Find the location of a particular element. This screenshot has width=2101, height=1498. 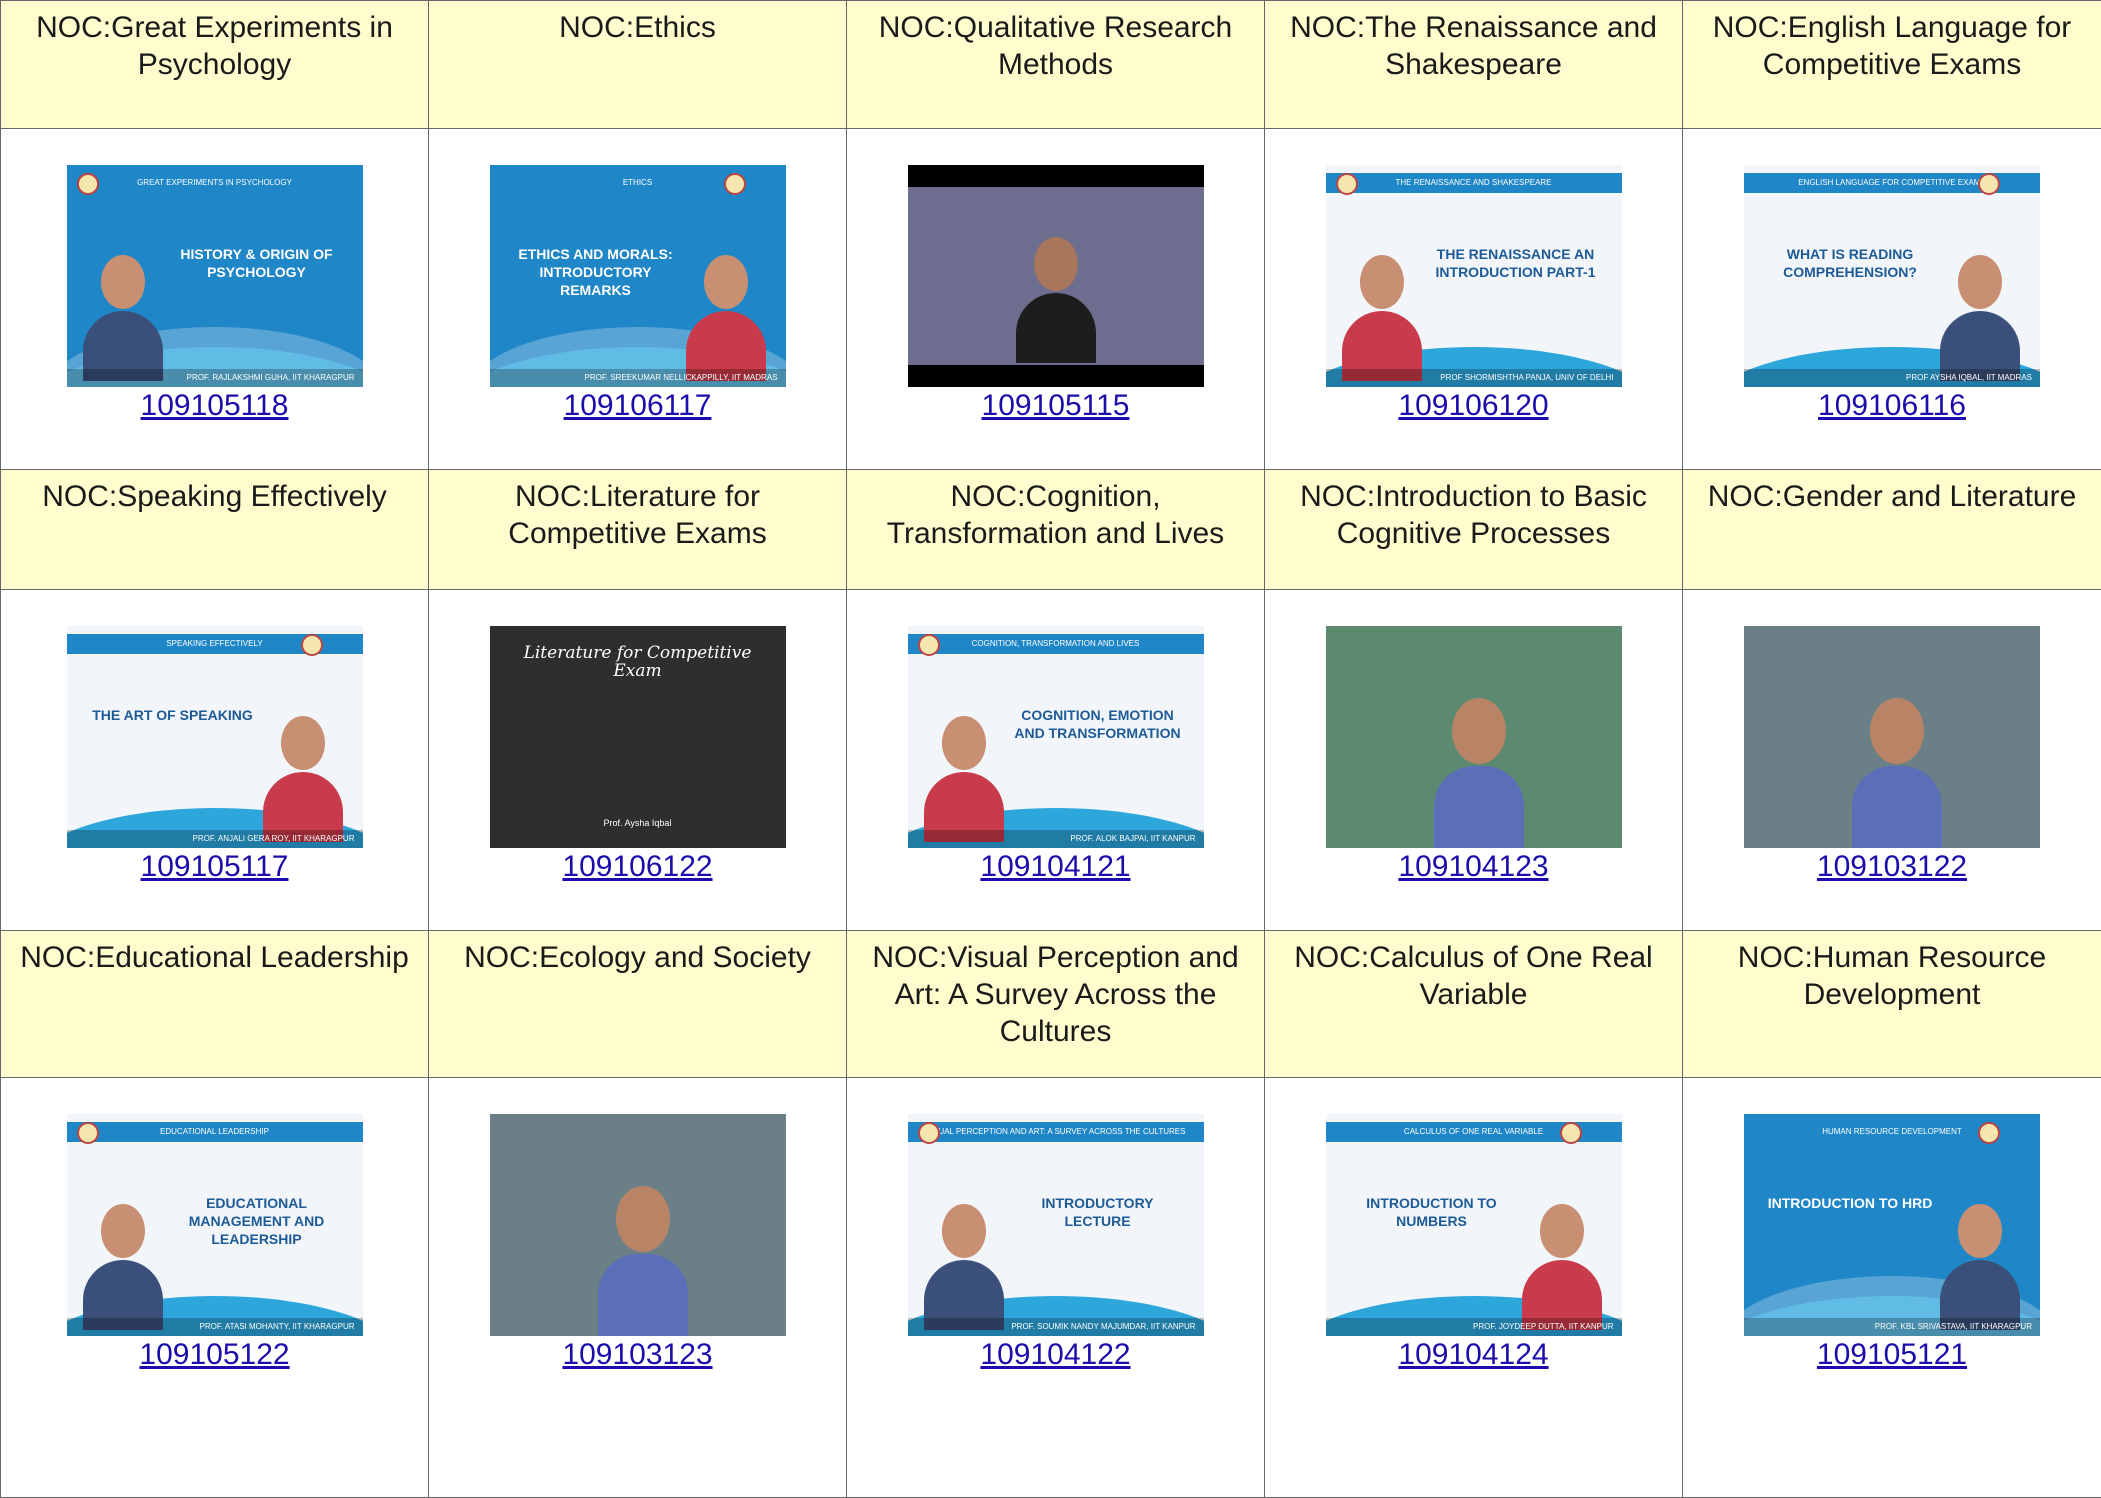

course-code-link: 109105118 is located at coordinates (214, 406).